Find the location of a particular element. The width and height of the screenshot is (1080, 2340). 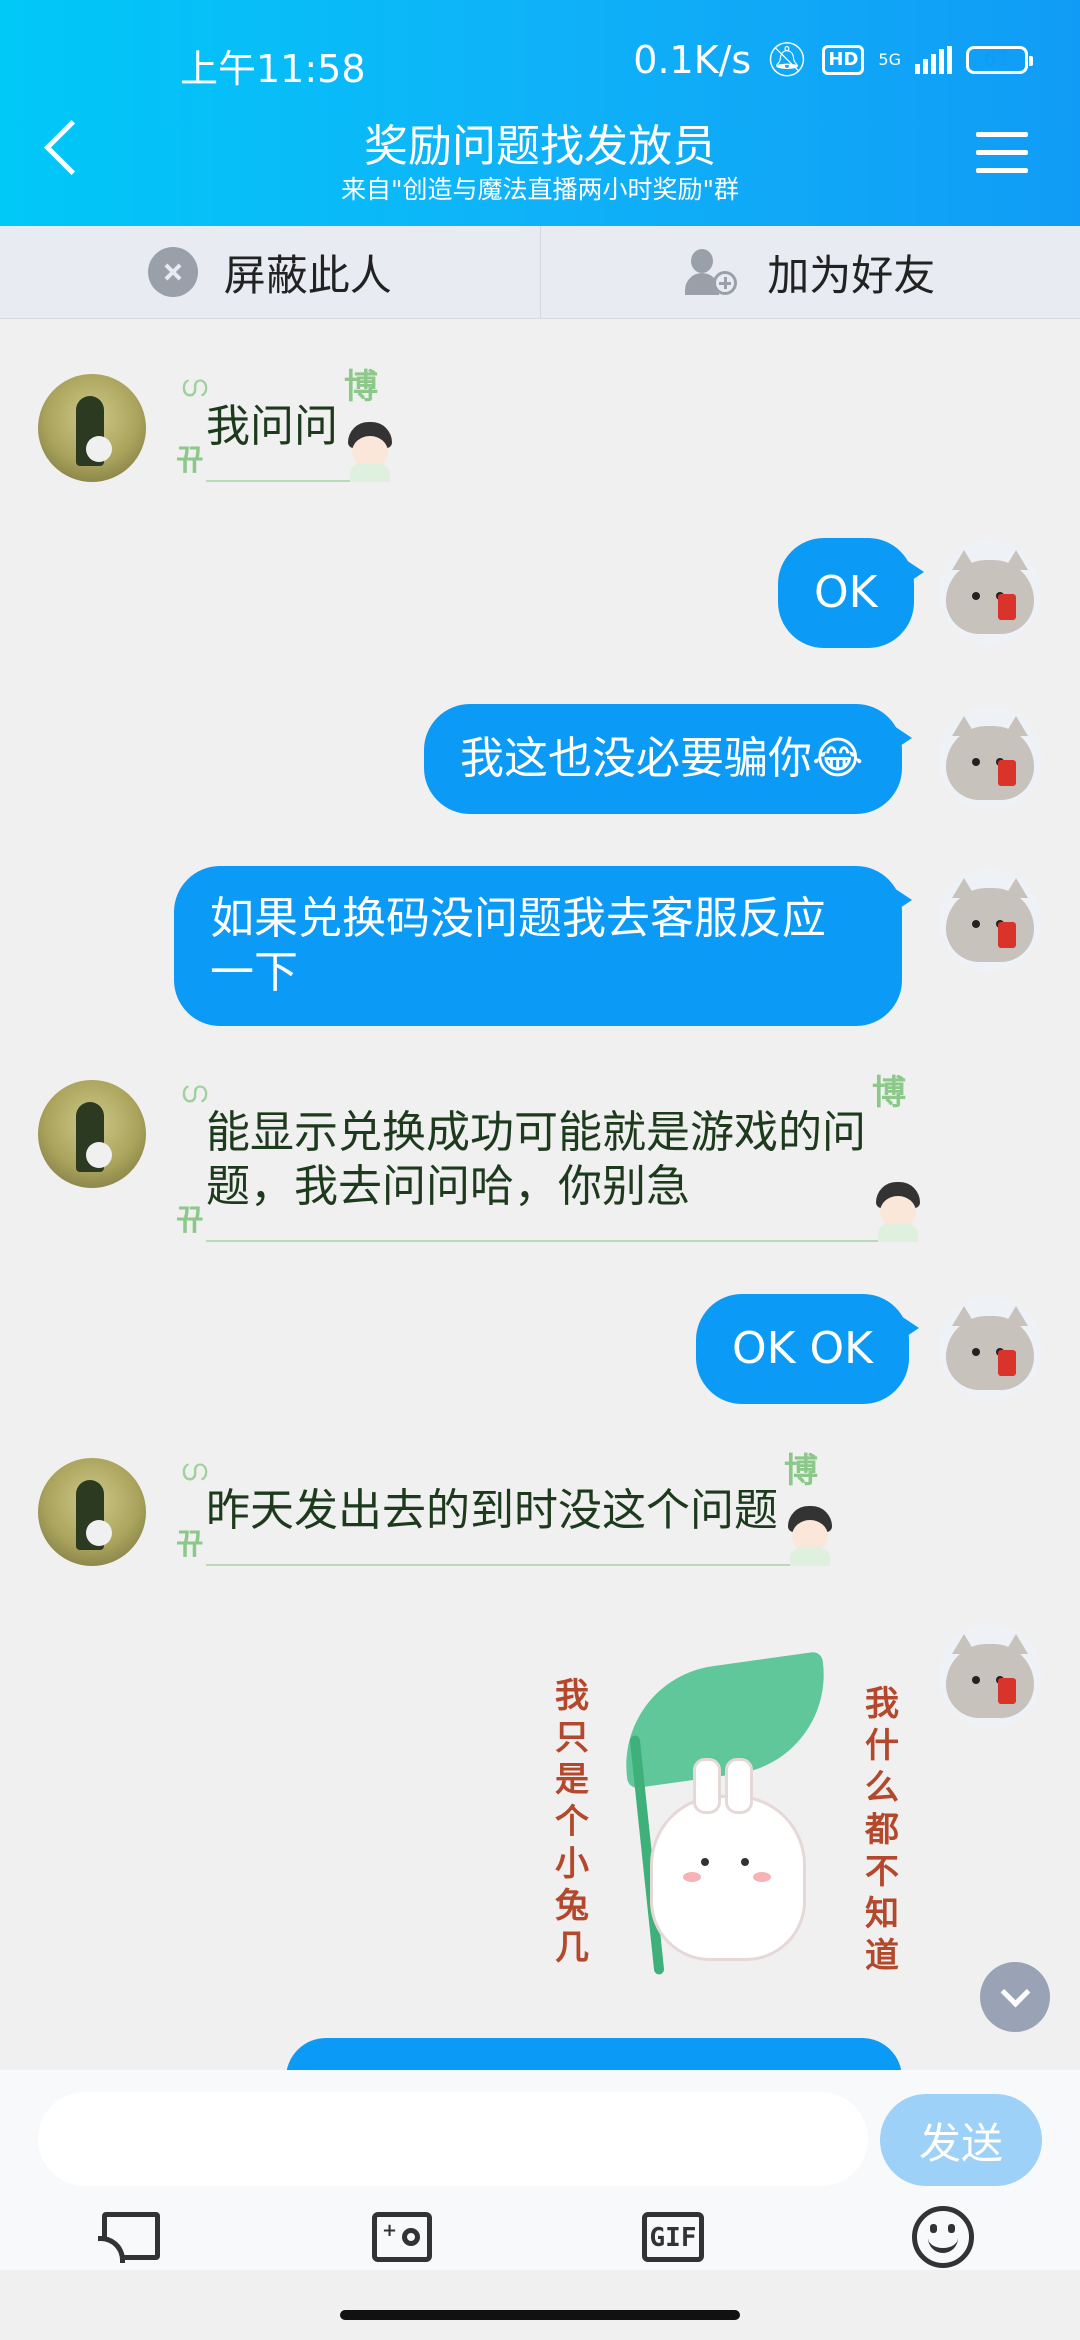

home-indicator is located at coordinates (540, 2315).